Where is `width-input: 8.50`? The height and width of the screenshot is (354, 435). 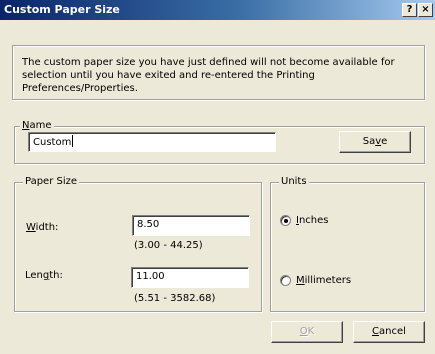
width-input: 8.50 is located at coordinates (191, 225).